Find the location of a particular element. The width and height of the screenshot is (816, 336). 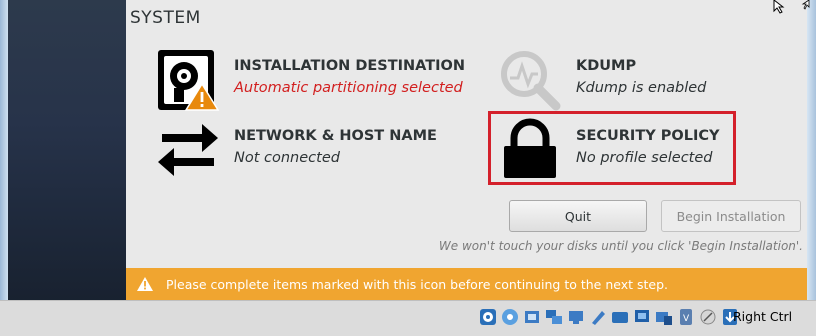

svg-text: V is located at coordinates (686, 319).